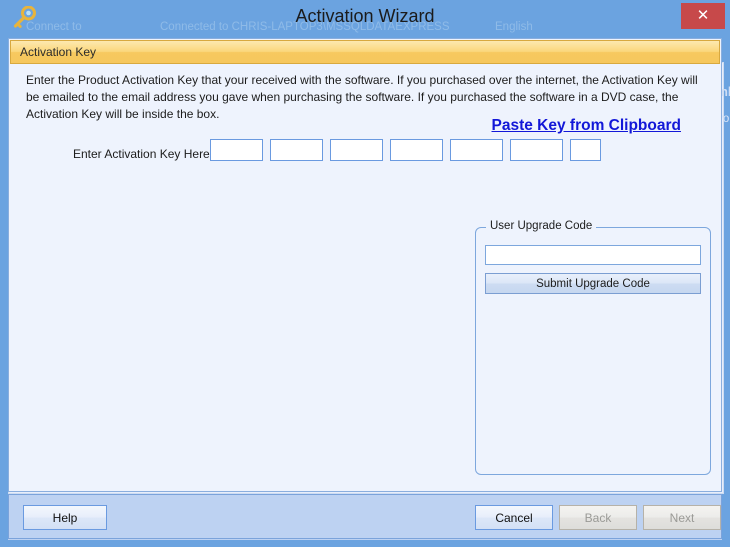  Describe the element at coordinates (703, 16) in the screenshot. I see `close-icon: ✕` at that location.